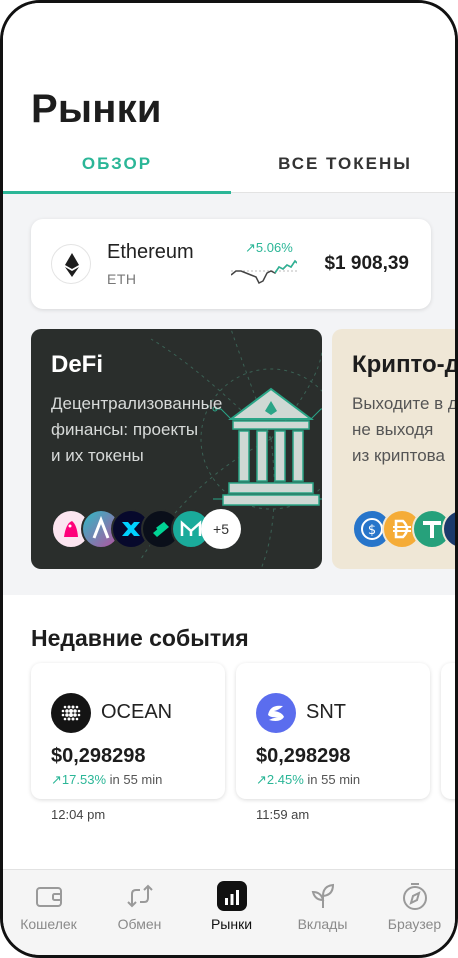 Image resolution: width=458 pixels, height=958 pixels. What do you see at coordinates (403, 529) in the screenshot?
I see `crypto-coin-stack: $` at bounding box center [403, 529].